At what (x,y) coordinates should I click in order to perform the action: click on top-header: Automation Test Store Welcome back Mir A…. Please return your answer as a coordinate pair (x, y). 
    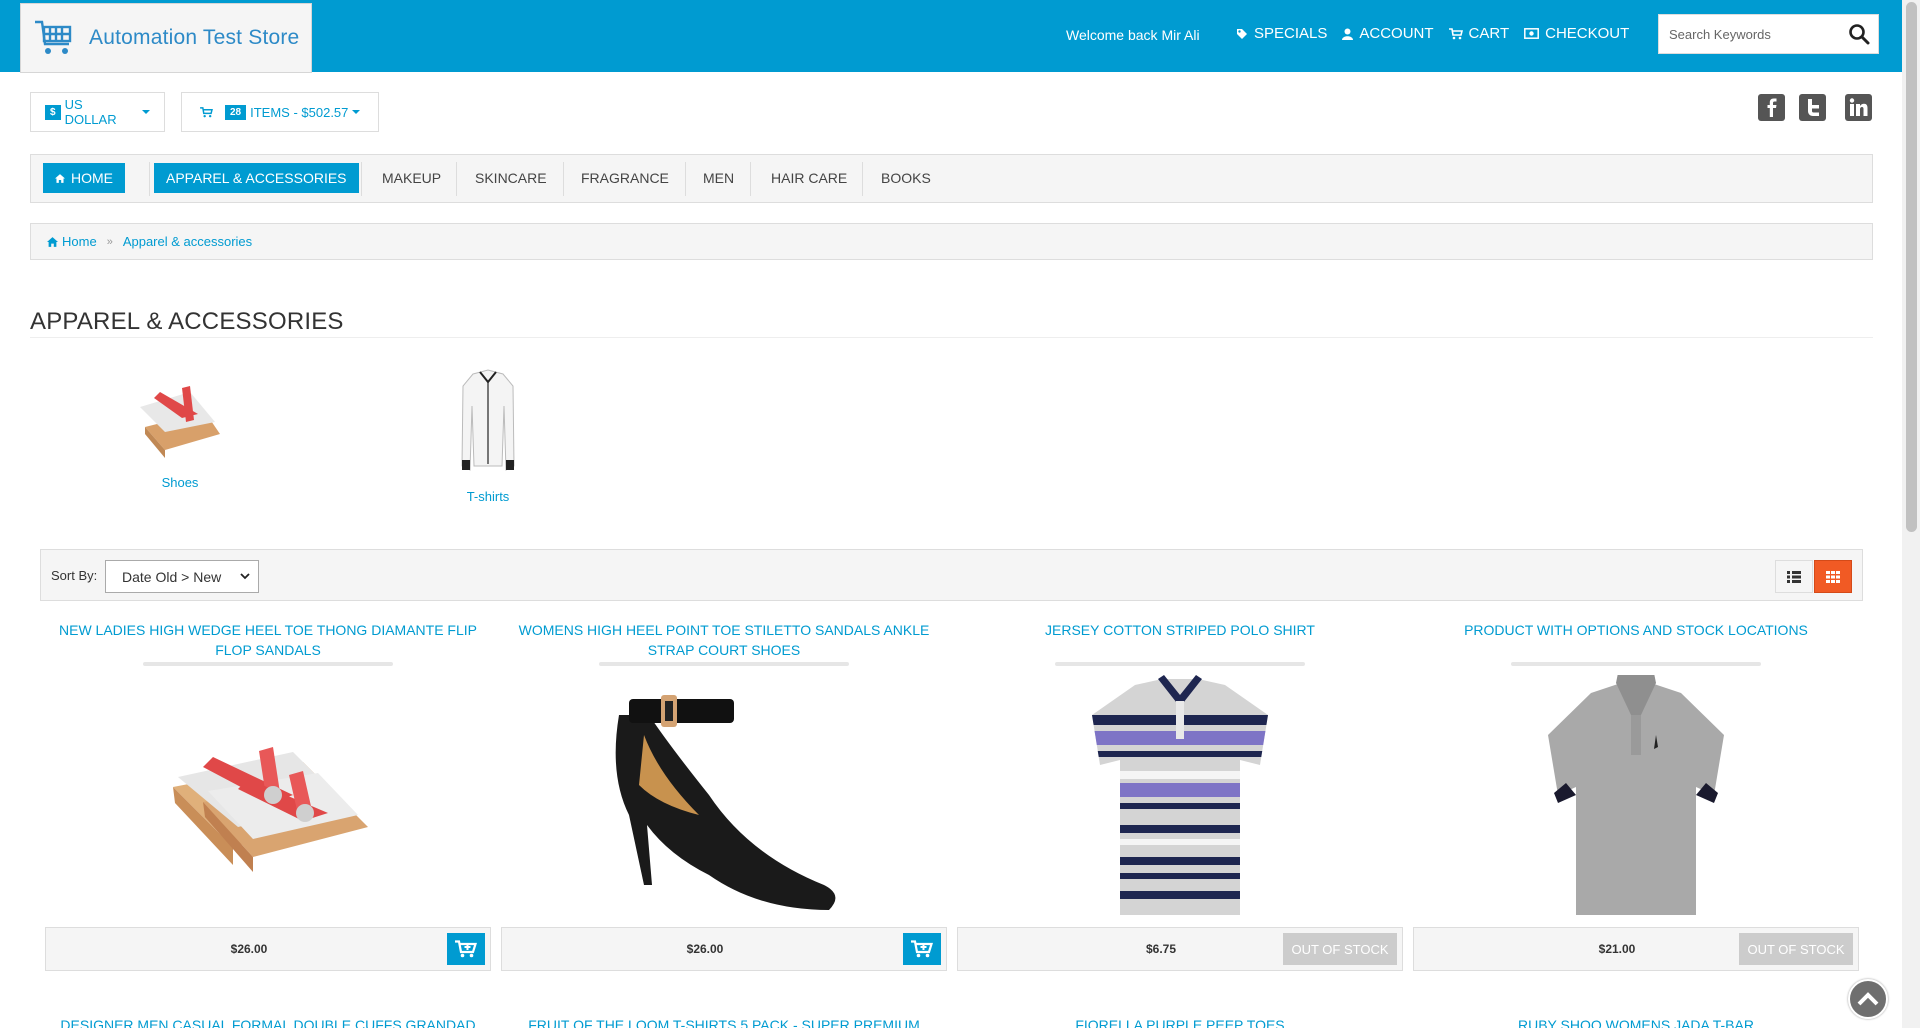
    Looking at the image, I should click on (951, 36).